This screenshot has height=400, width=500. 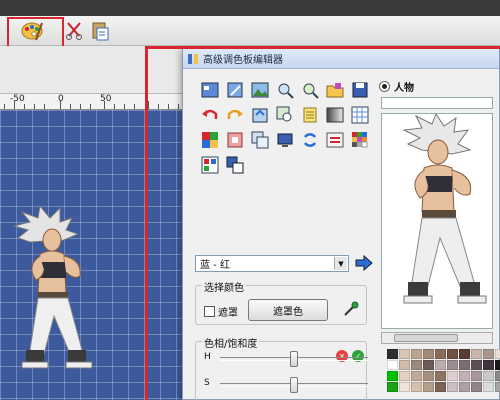 What do you see at coordinates (309, 114) in the screenshot?
I see `notes-icon` at bounding box center [309, 114].